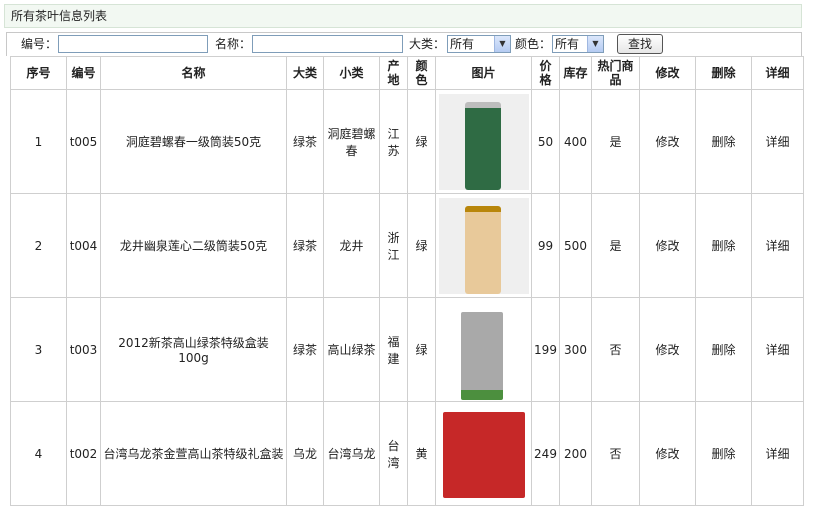  I want to click on search-button: 查找, so click(640, 44).